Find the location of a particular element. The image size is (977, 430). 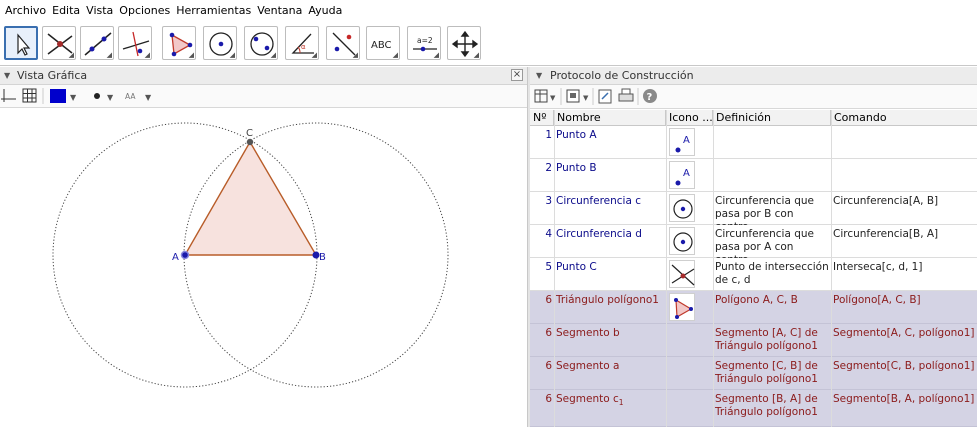

row-name: Triángulo polígono1 is located at coordinates (607, 300).